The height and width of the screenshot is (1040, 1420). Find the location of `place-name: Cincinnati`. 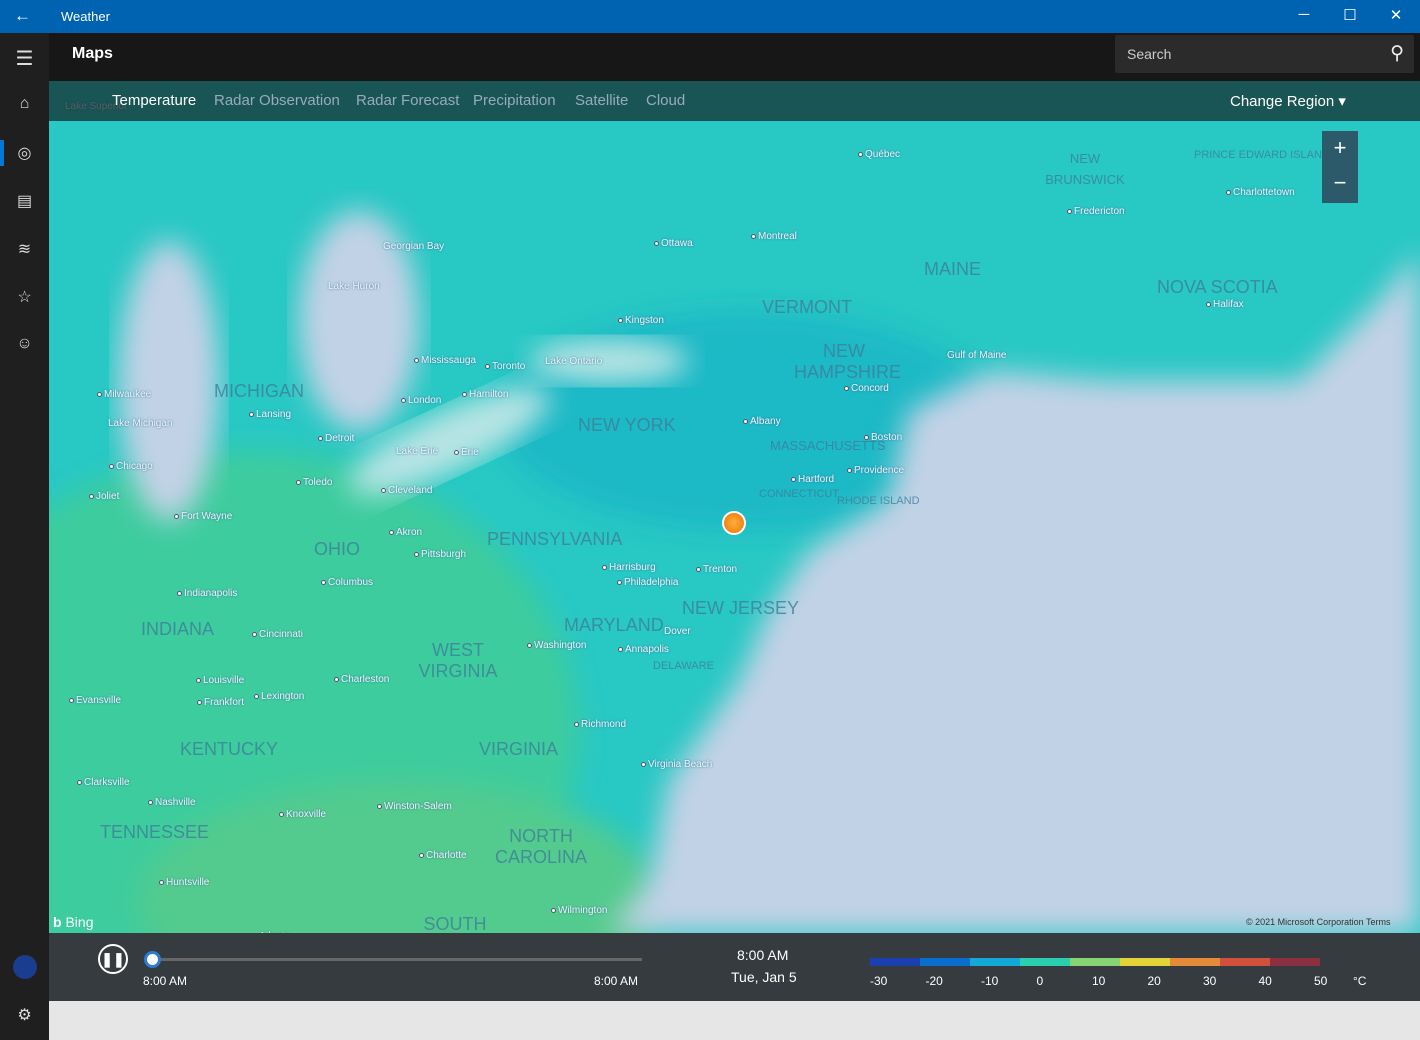

place-name: Cincinnati is located at coordinates (281, 634).